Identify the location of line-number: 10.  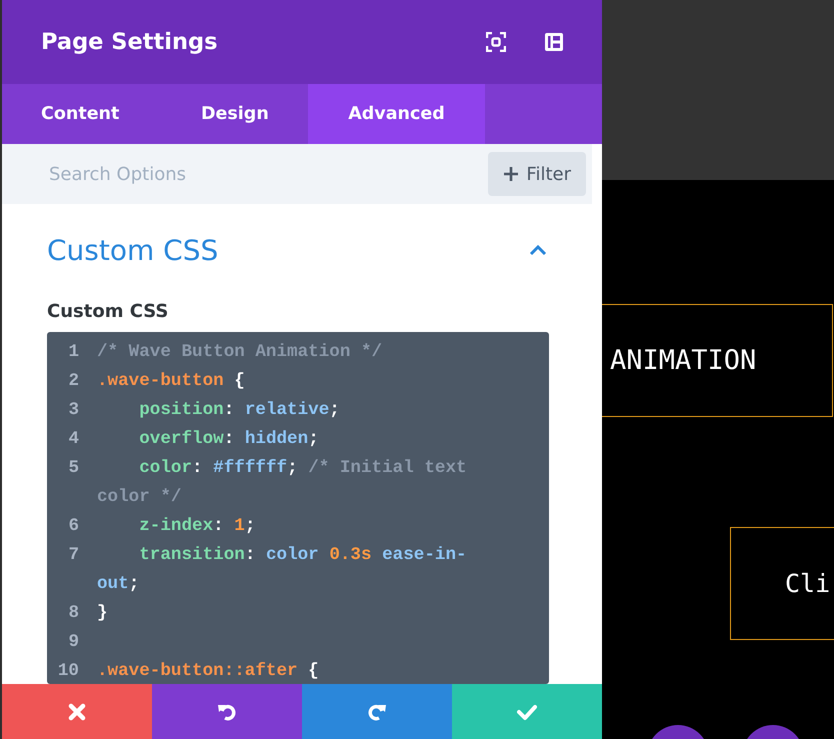
(67, 671).